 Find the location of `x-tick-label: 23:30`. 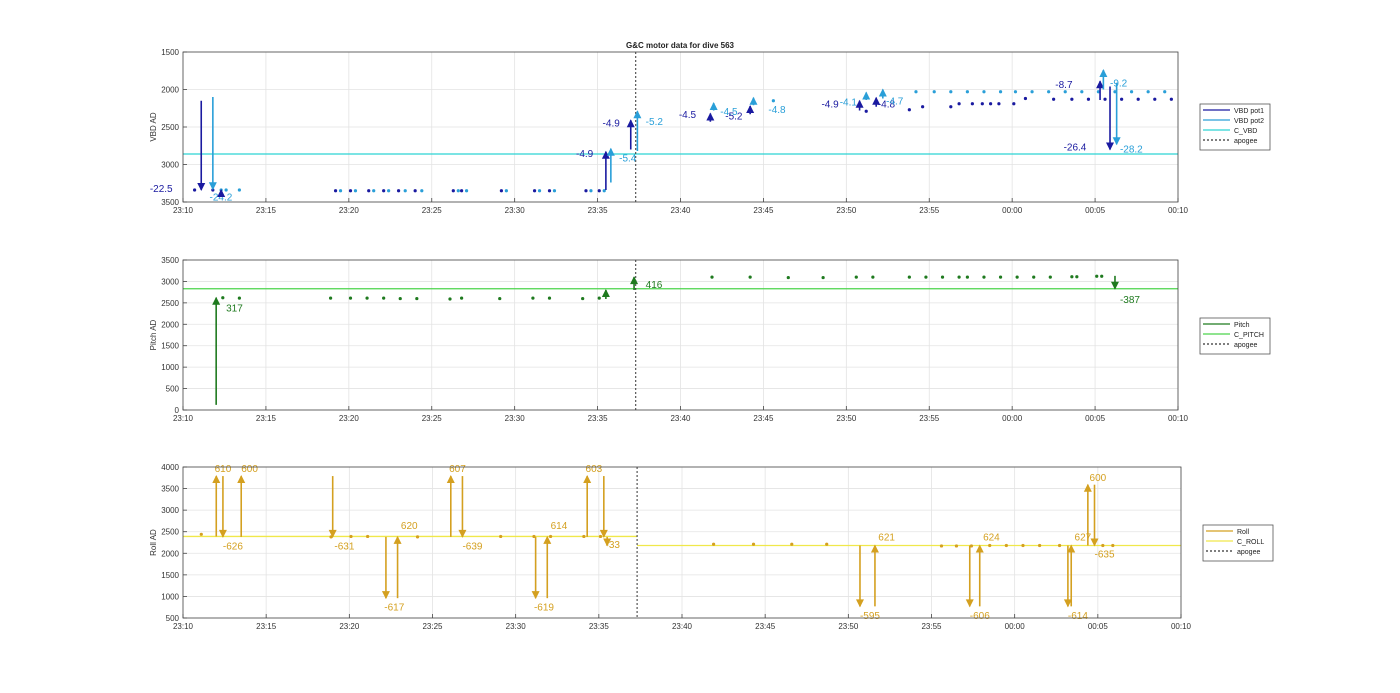

x-tick-label: 23:30 is located at coordinates (516, 626).